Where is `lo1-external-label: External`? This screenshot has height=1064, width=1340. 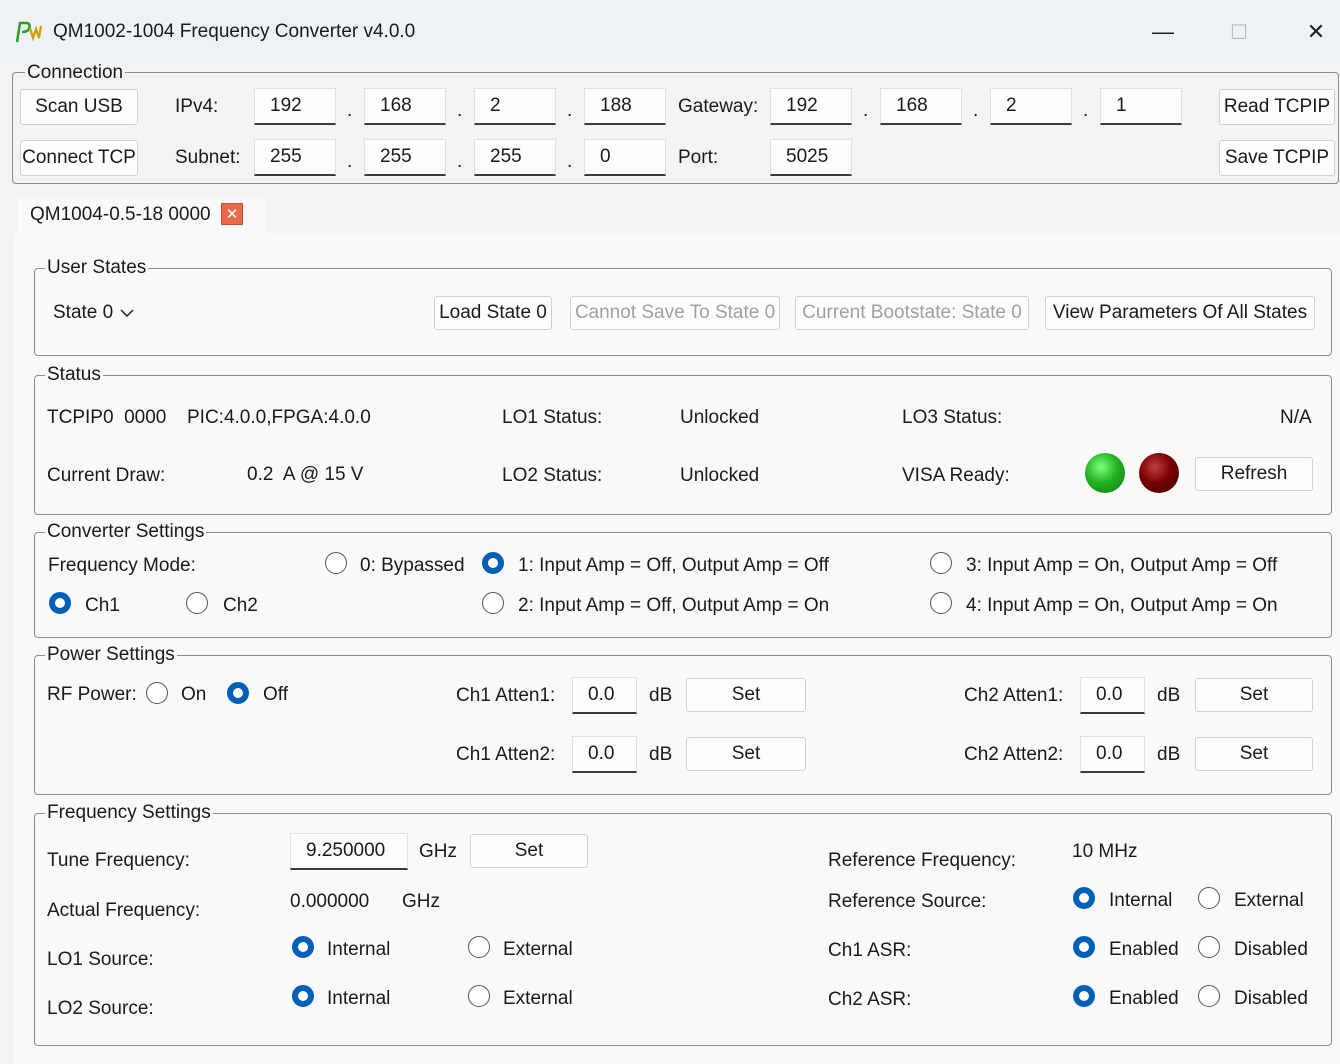
lo1-external-label: External is located at coordinates (538, 949).